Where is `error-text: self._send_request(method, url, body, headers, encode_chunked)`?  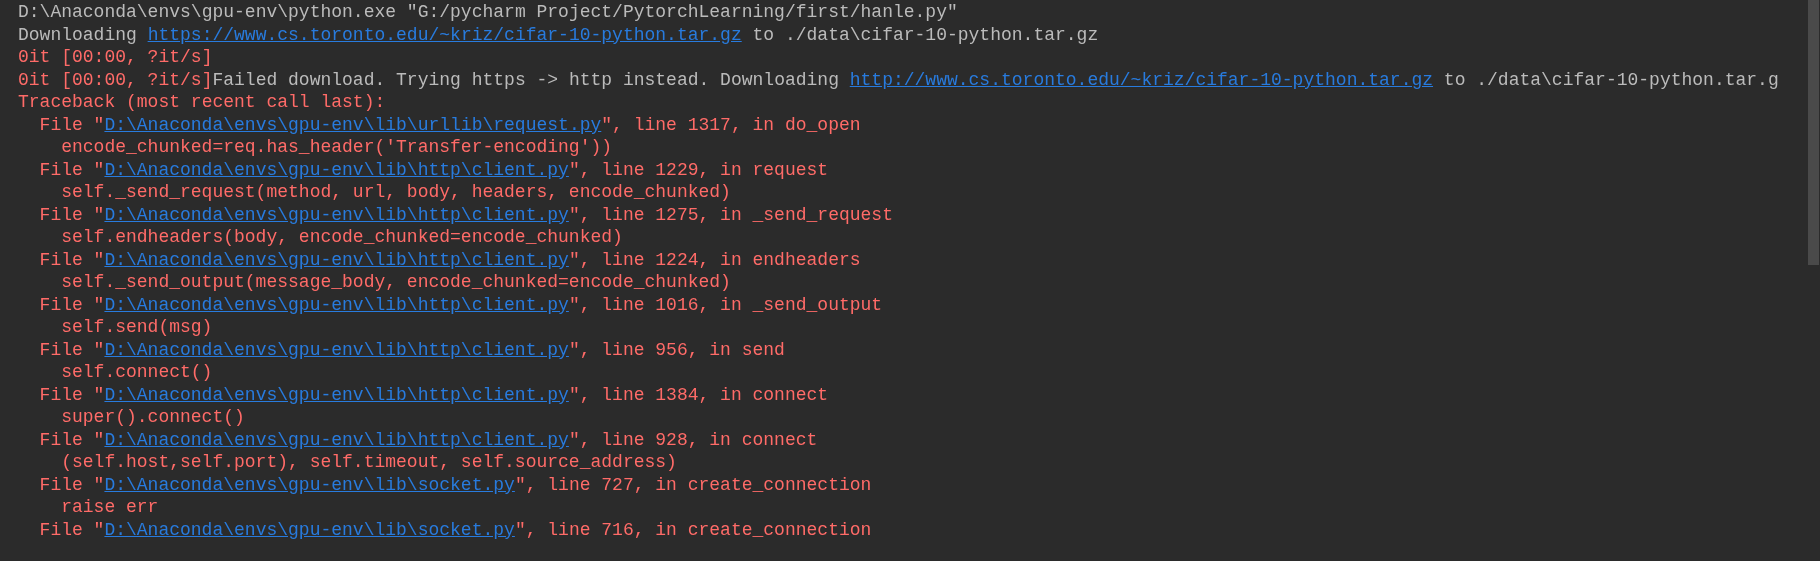 error-text: self._send_request(method, url, body, headers, encode_chunked) is located at coordinates (396, 192).